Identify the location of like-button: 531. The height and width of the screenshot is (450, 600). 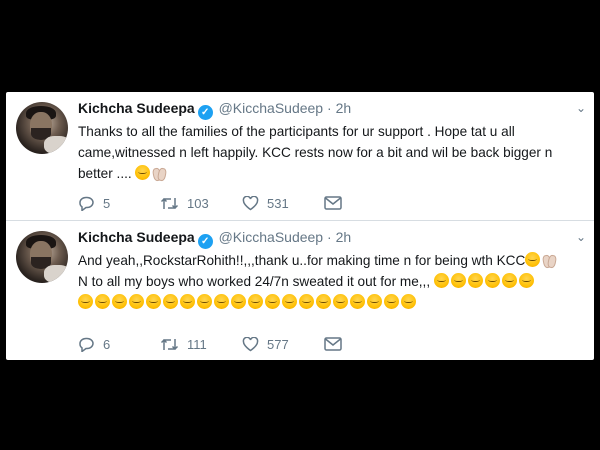
(265, 203).